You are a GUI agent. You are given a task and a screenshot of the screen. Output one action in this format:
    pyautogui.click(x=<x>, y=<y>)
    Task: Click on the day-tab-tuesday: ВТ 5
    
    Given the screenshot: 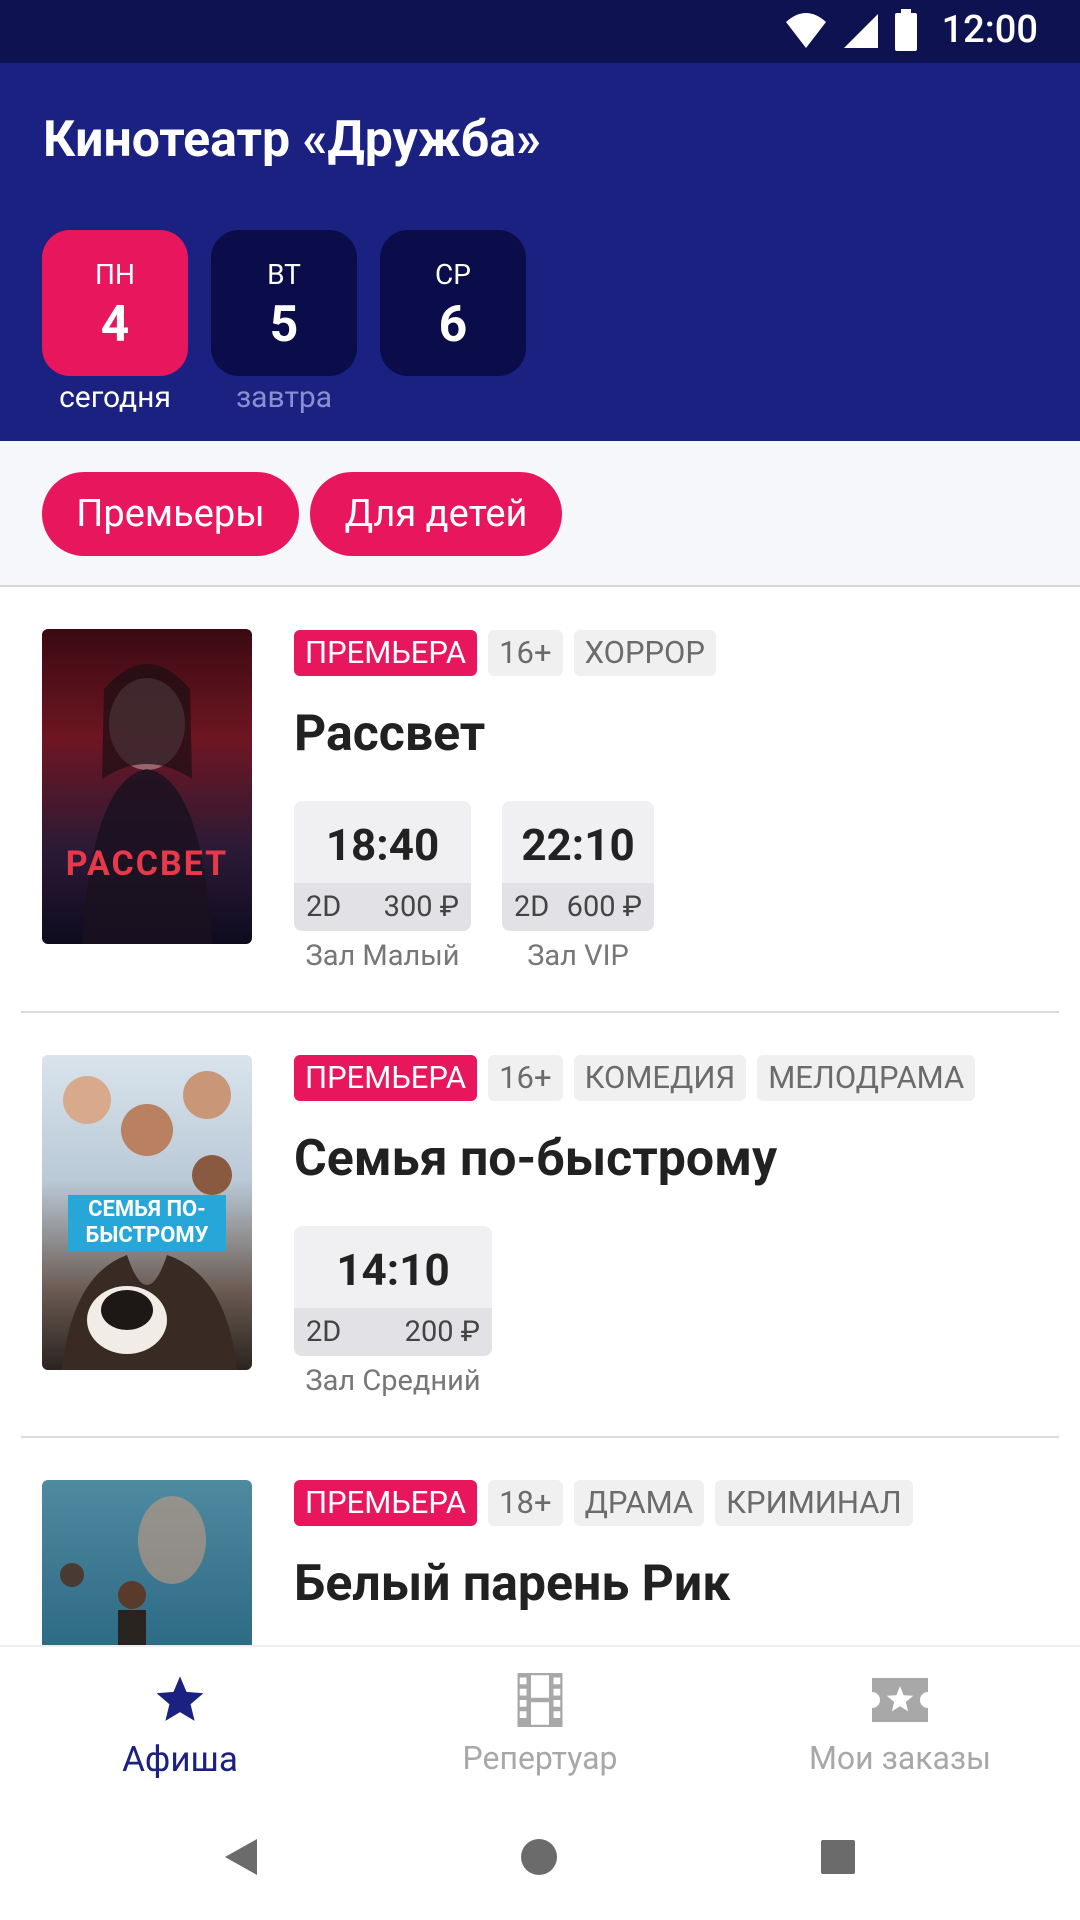 What is the action you would take?
    pyautogui.click(x=284, y=303)
    